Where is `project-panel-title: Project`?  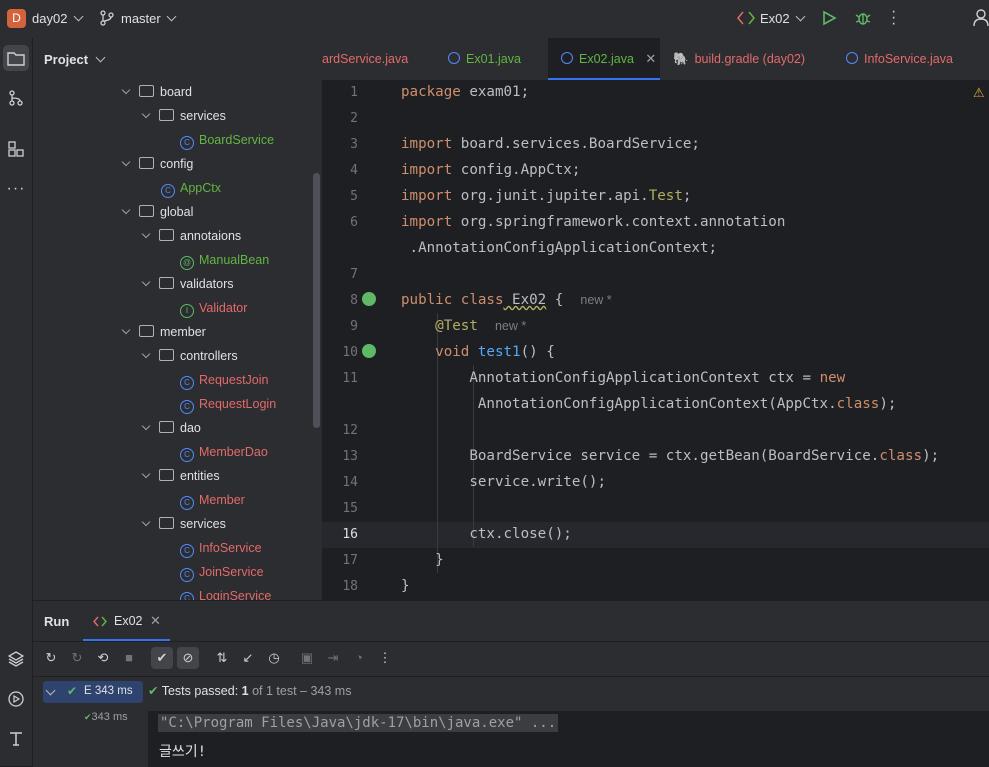
project-panel-title: Project is located at coordinates (75, 59).